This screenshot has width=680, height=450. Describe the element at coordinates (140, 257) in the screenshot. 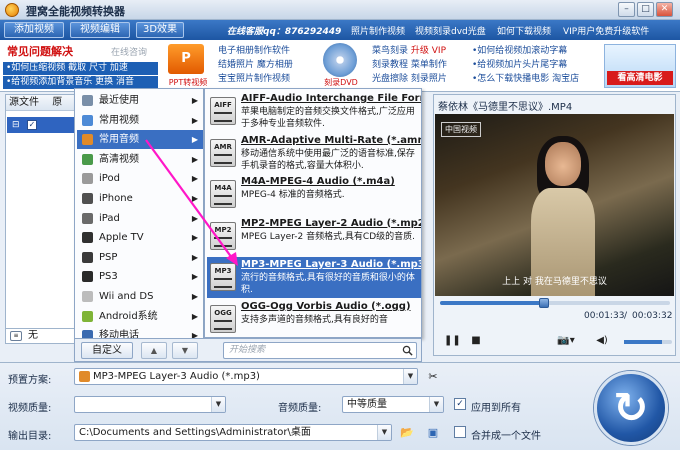

I see `category-item: PSP ▶` at that location.